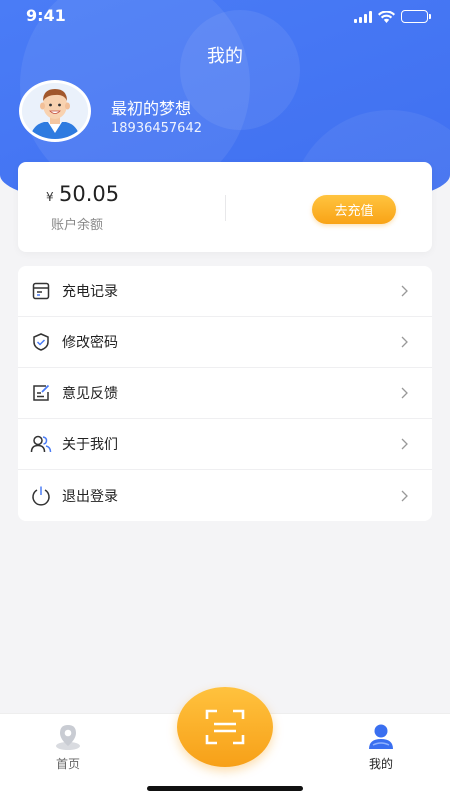 The height and width of the screenshot is (800, 450). I want to click on status-icons, so click(392, 16).